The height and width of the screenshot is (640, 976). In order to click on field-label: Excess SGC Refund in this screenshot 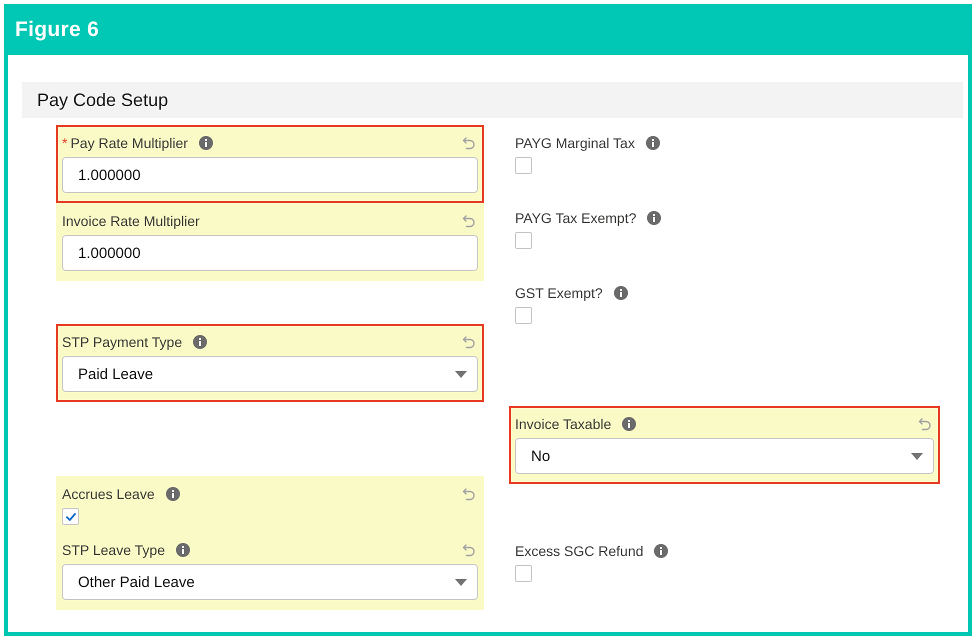, I will do `click(579, 551)`.